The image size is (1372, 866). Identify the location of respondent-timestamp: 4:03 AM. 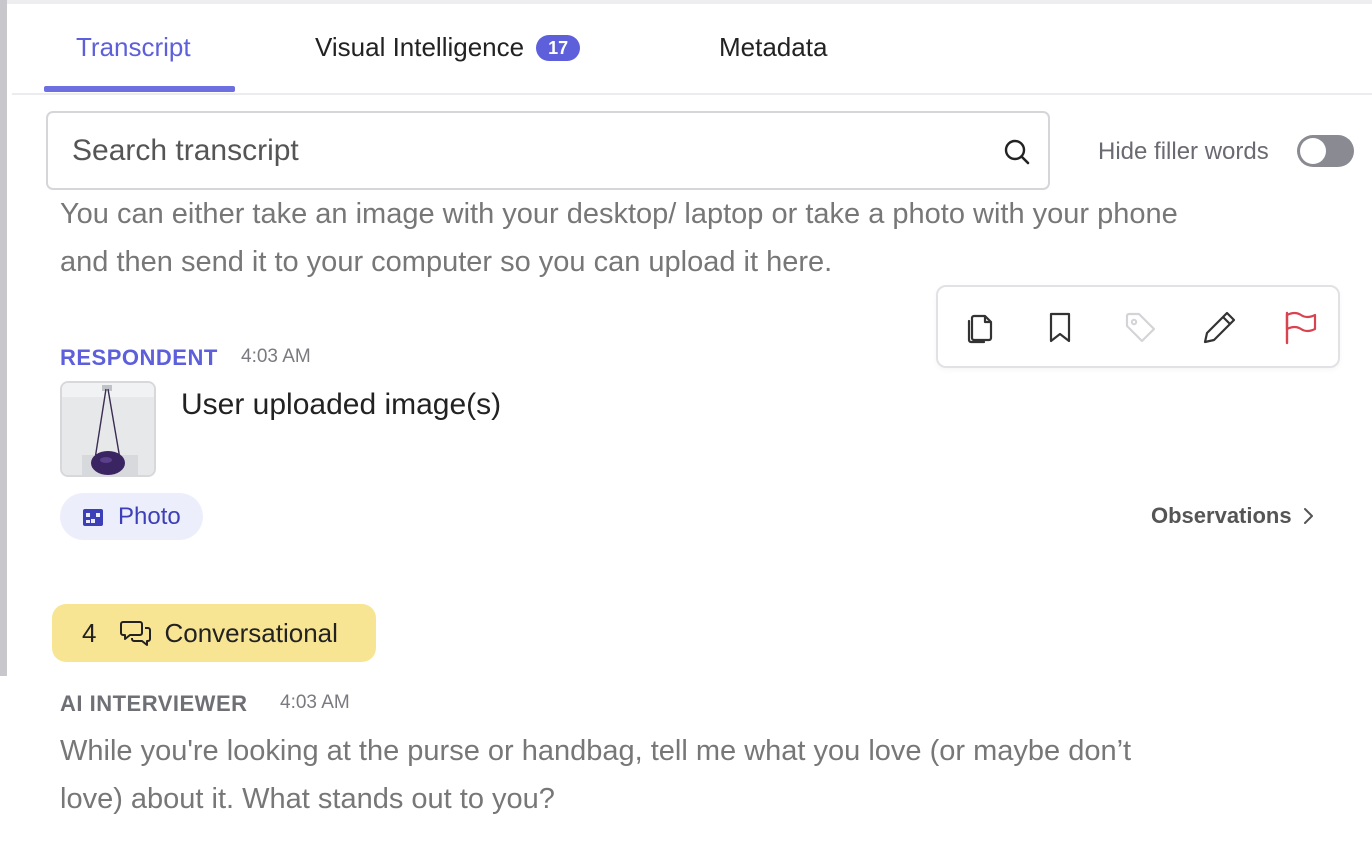
(276, 356).